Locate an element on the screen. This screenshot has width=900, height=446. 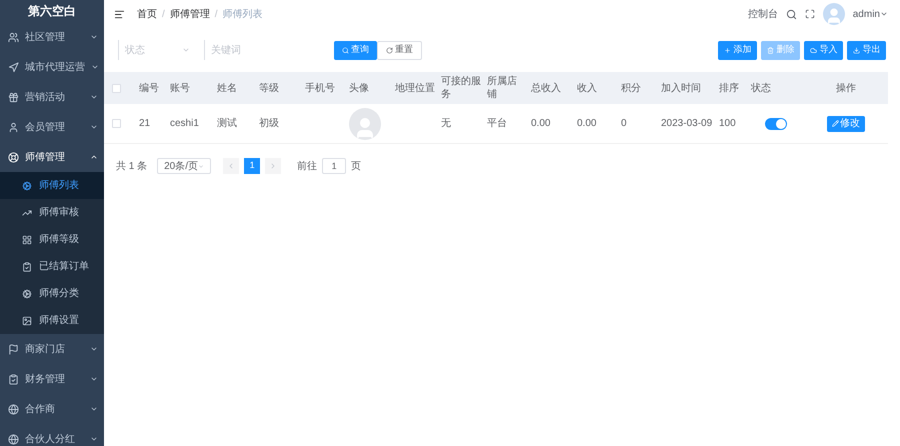
menu-item: 城市代理运营 is located at coordinates (52, 67).